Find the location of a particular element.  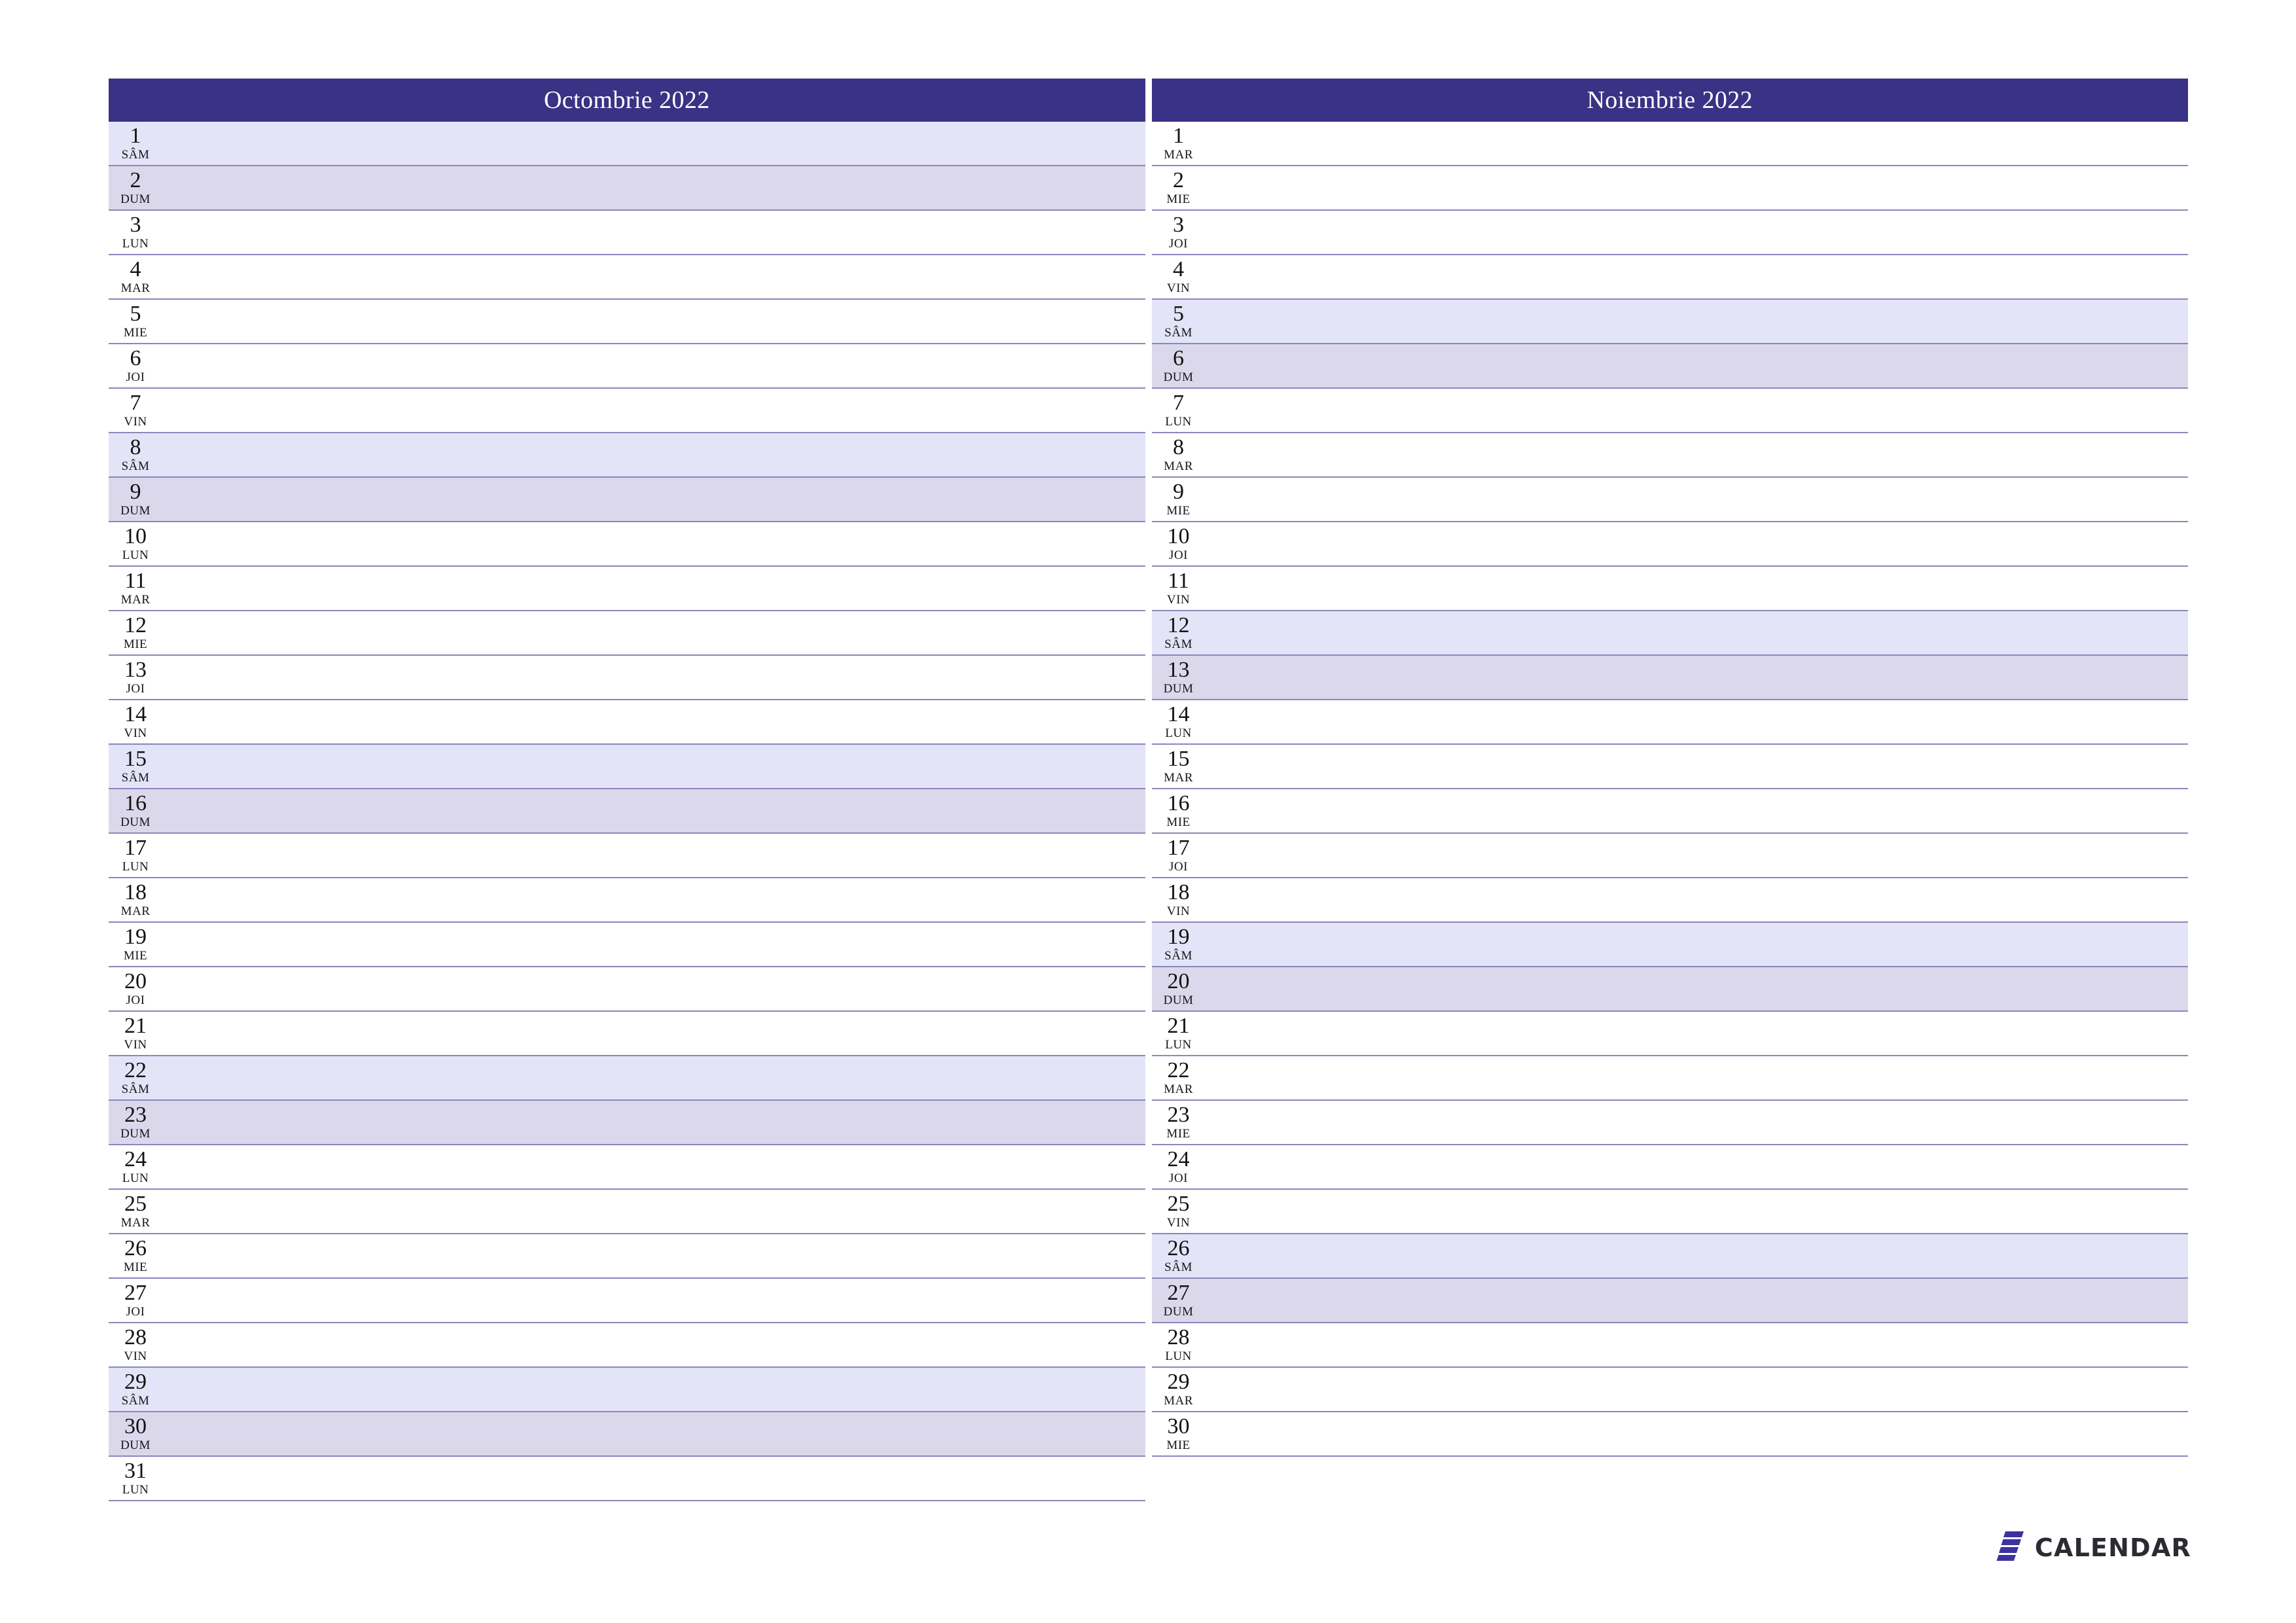

day-number: 2 is located at coordinates (135, 180).